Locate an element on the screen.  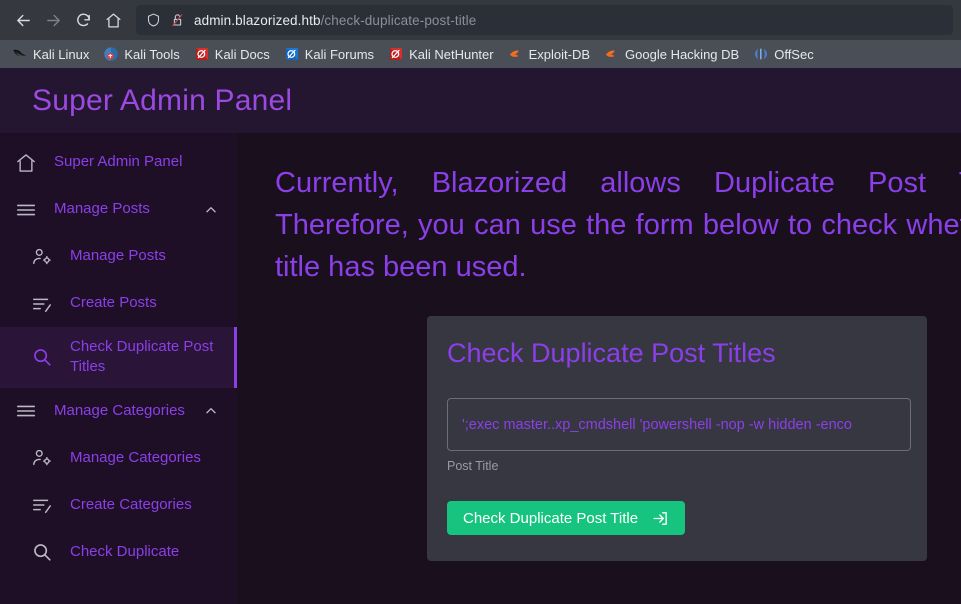
sidebar-item-label: Create Posts is located at coordinates (113, 303).